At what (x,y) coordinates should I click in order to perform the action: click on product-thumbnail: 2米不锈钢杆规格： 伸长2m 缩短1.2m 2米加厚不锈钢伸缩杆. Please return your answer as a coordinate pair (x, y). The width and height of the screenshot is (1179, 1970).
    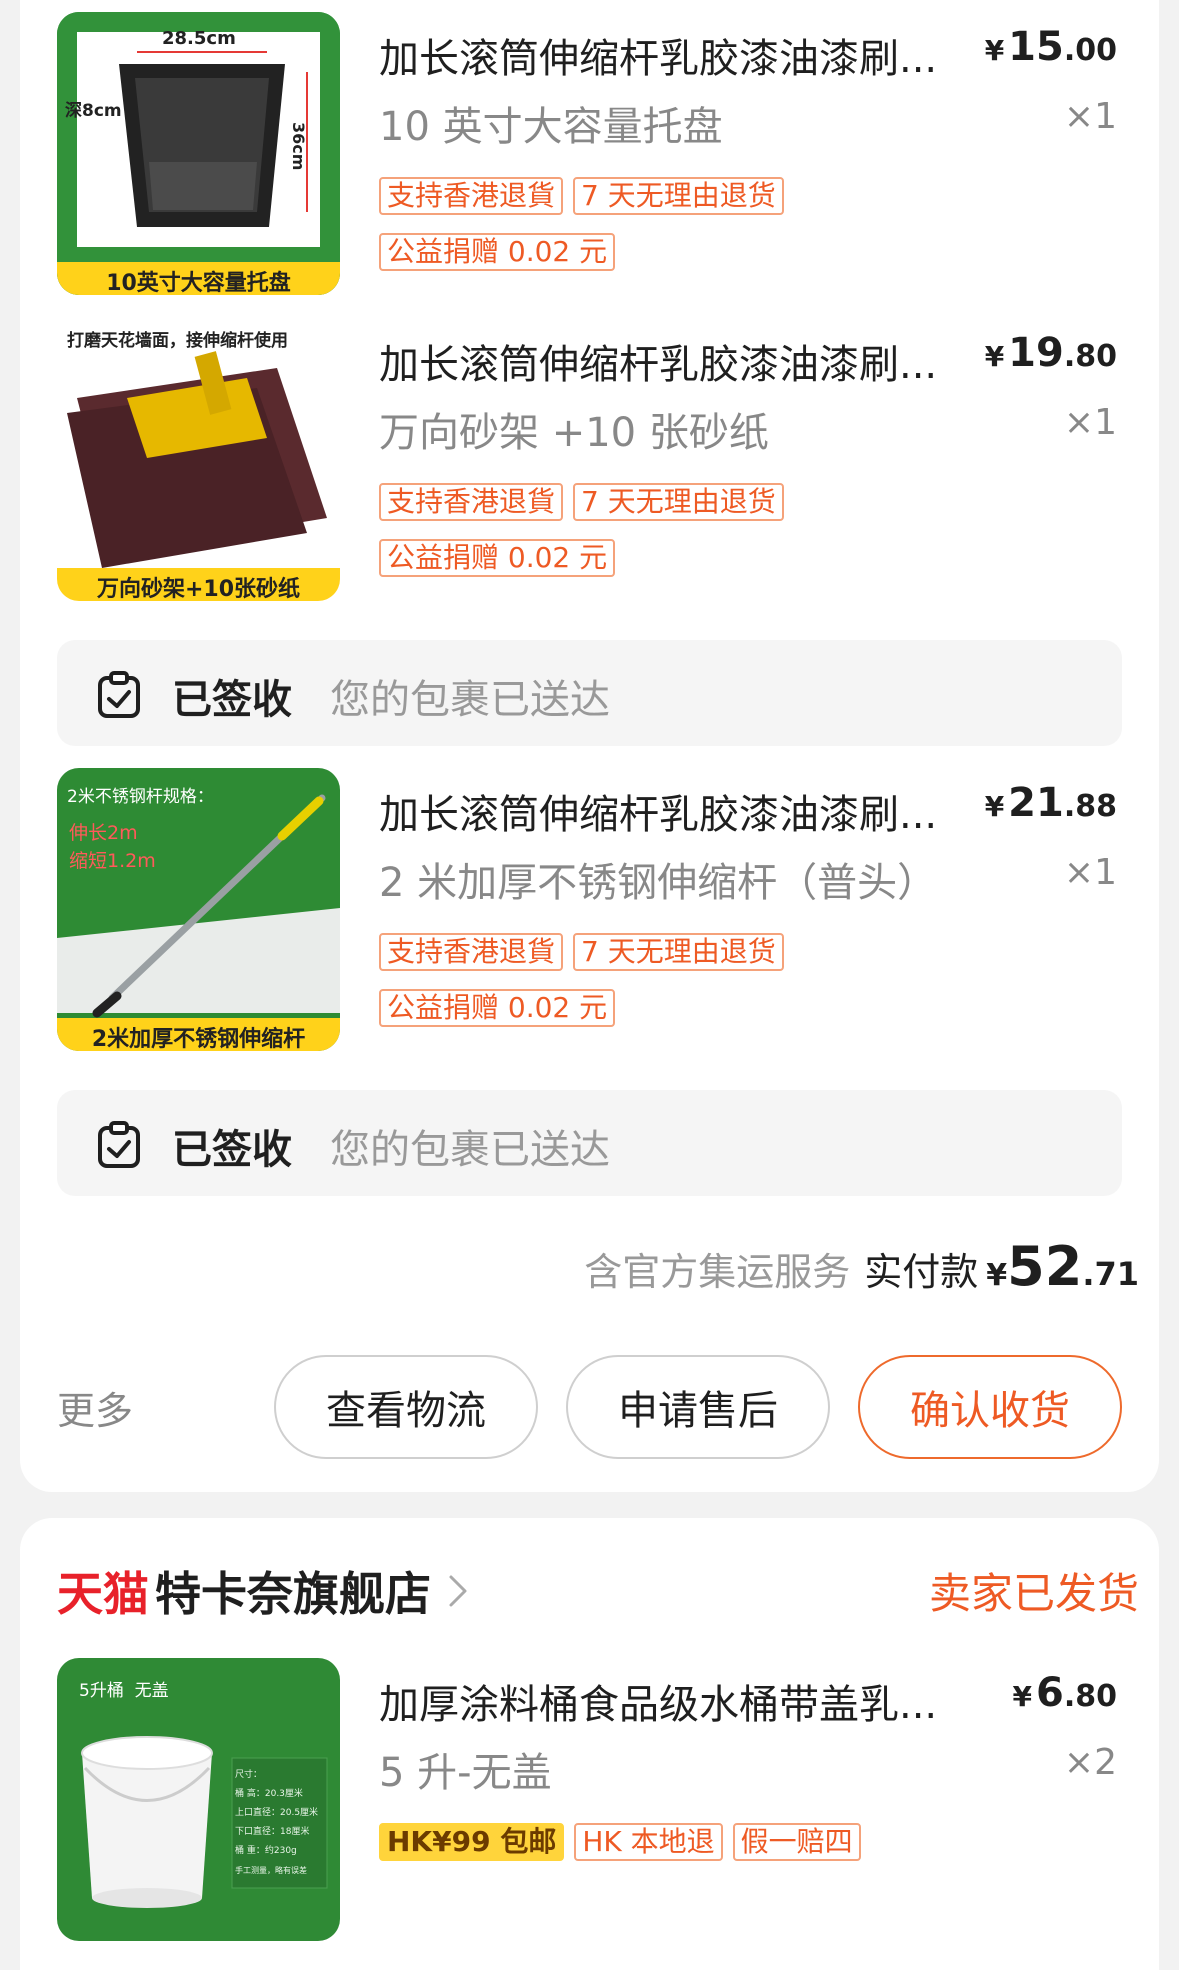
    Looking at the image, I should click on (198, 909).